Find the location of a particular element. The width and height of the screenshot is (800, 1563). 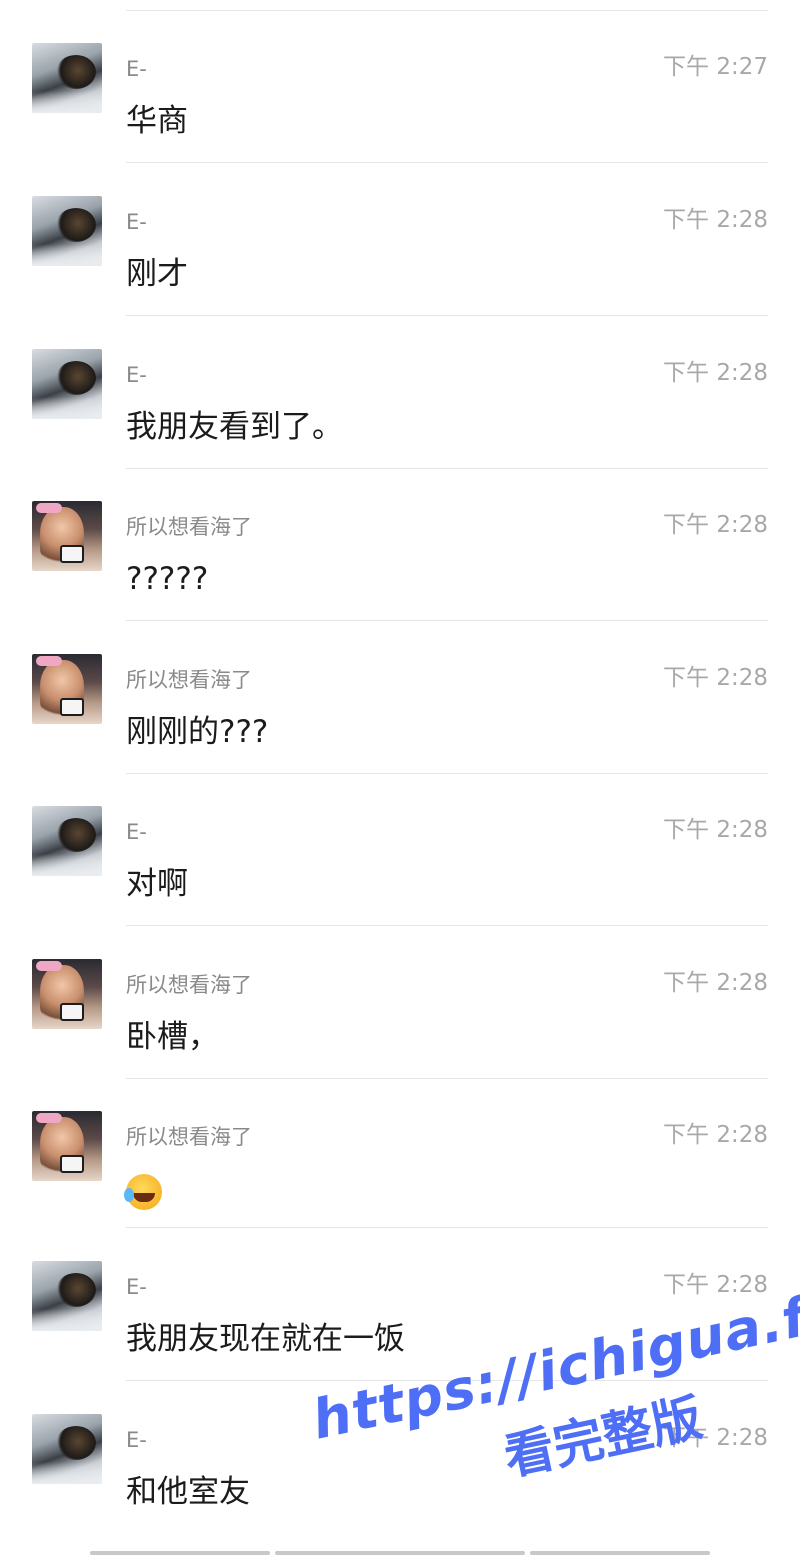

chat-message: 所以想看海了 下午 2:28 ????? is located at coordinates (400, 545).